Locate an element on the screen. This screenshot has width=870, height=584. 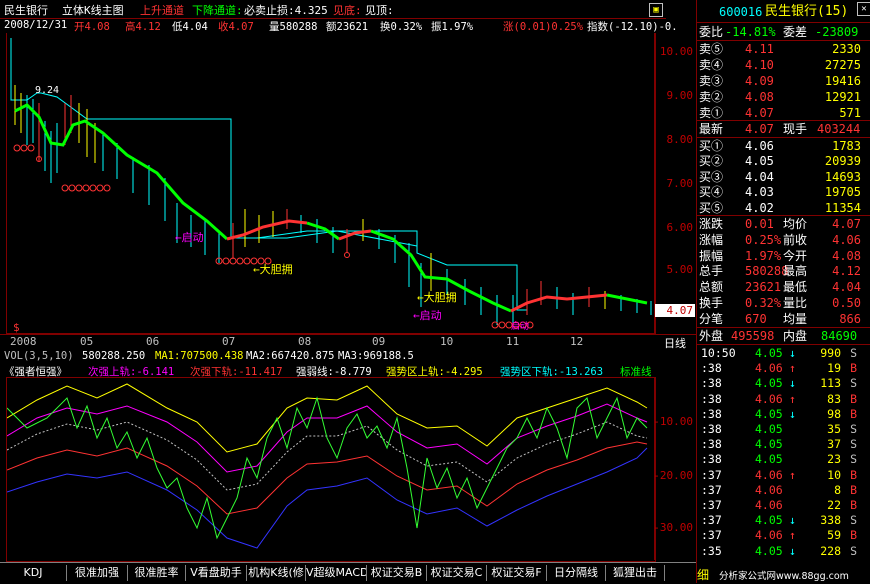
tick-volume: 83 is located at coordinates (834, 398).